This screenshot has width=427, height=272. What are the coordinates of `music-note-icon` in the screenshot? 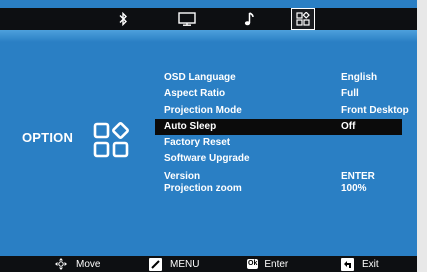 It's located at (249, 19).